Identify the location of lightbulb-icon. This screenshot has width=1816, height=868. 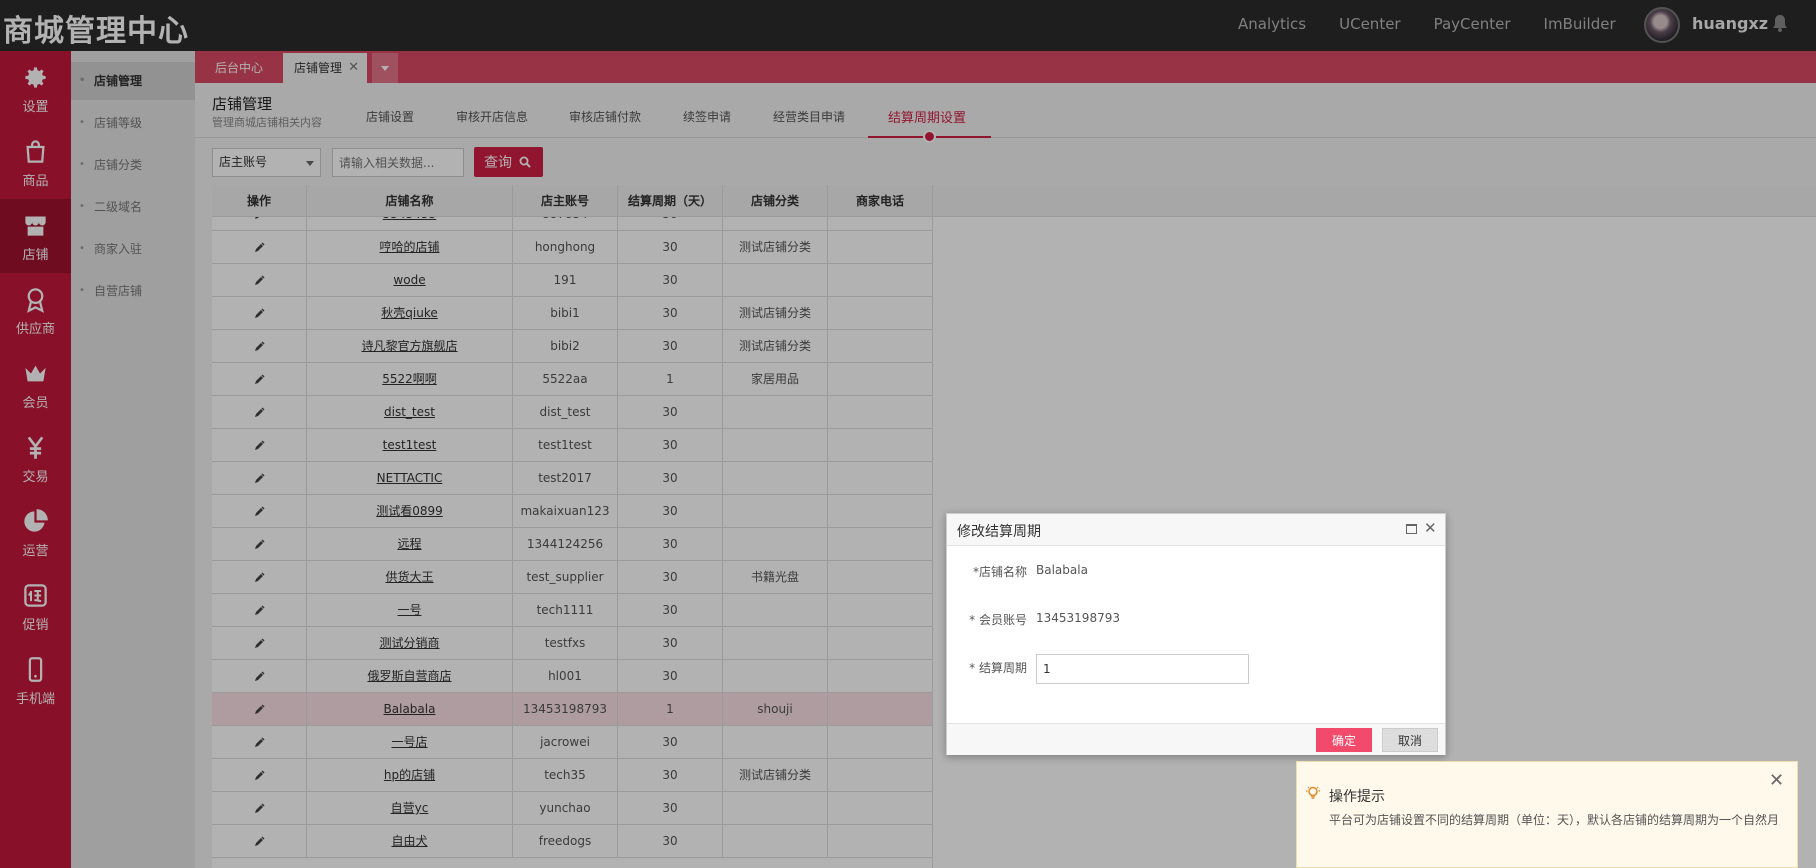
(1313, 792).